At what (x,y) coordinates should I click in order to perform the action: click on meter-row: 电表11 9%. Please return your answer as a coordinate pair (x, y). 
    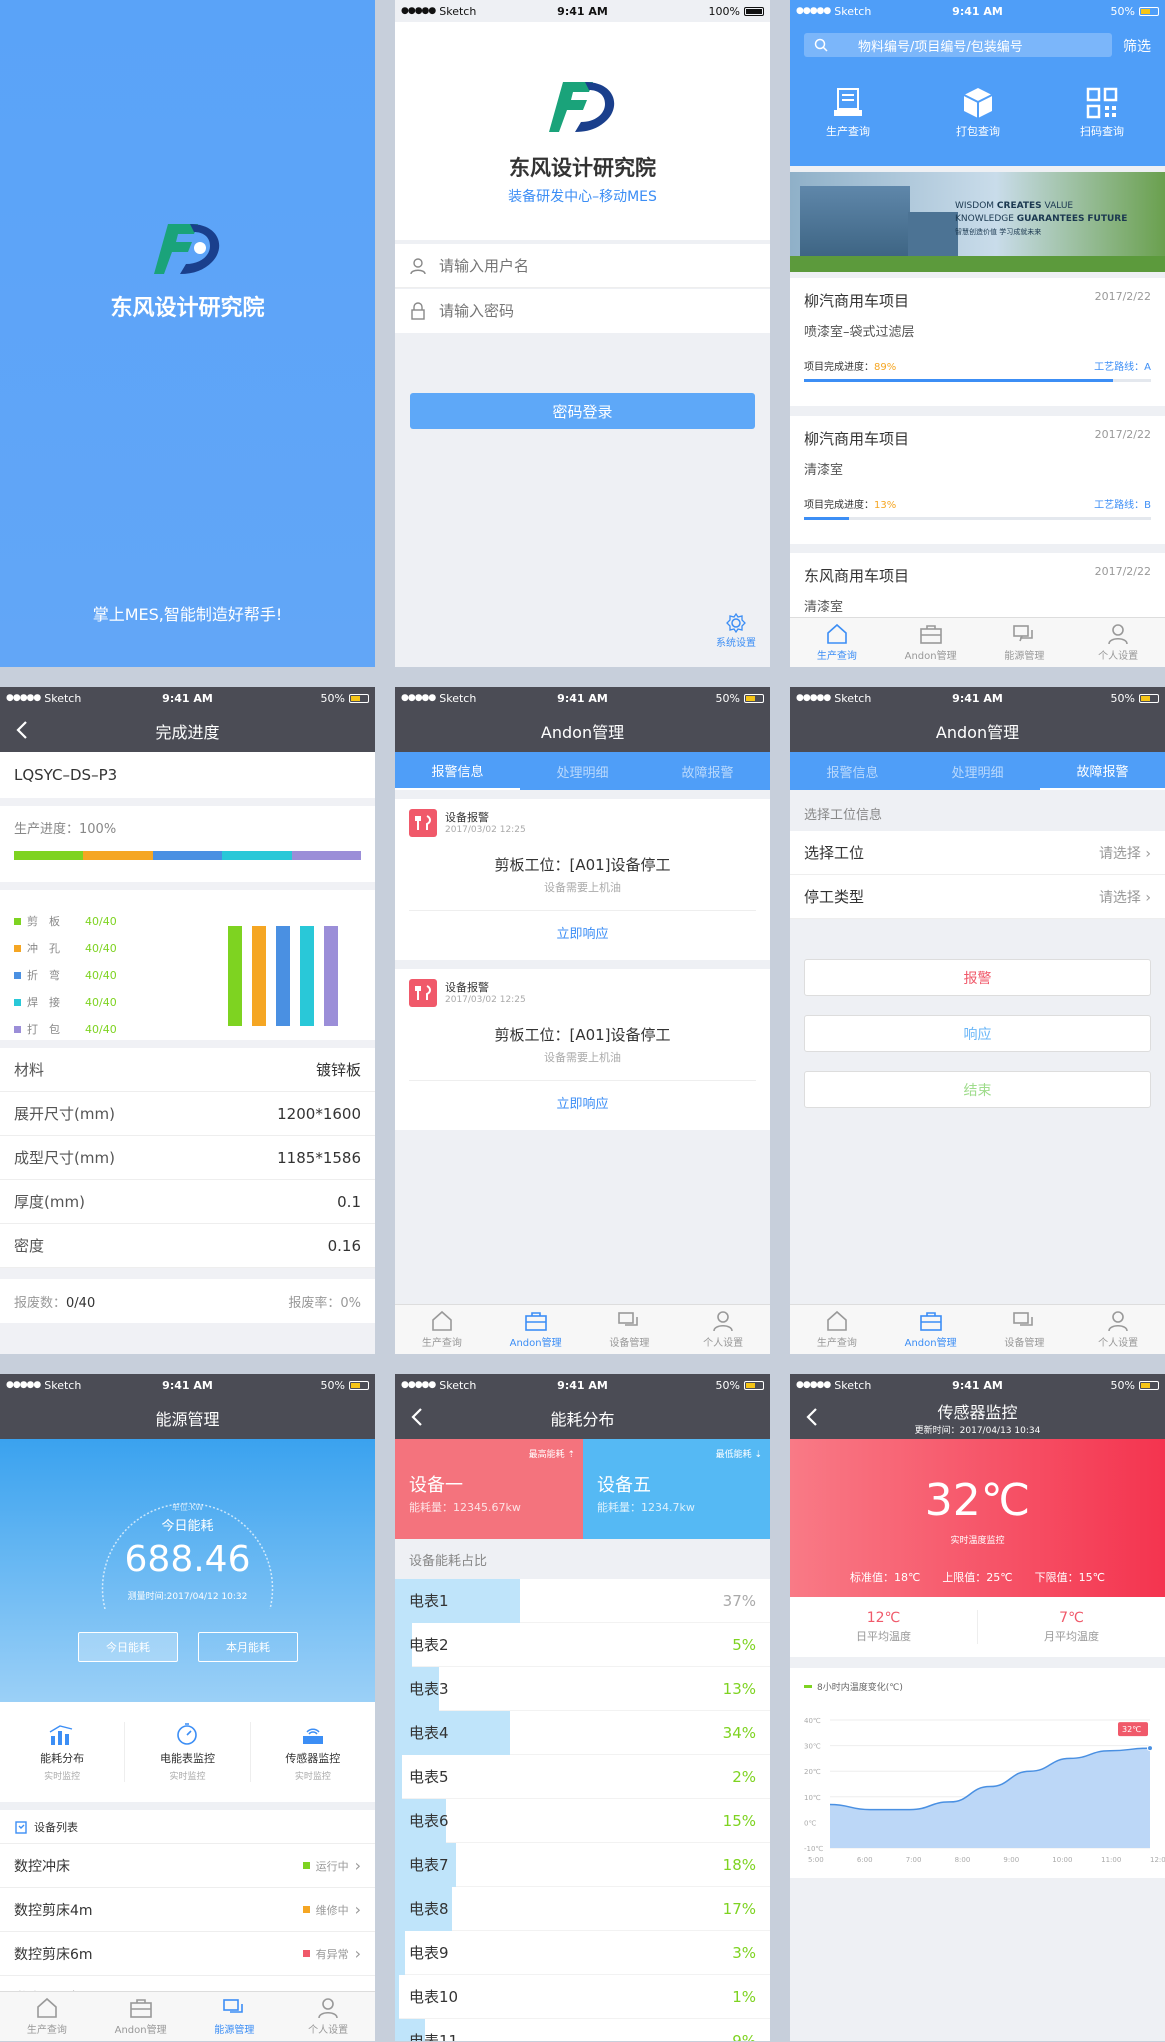
    Looking at the image, I should click on (582, 2030).